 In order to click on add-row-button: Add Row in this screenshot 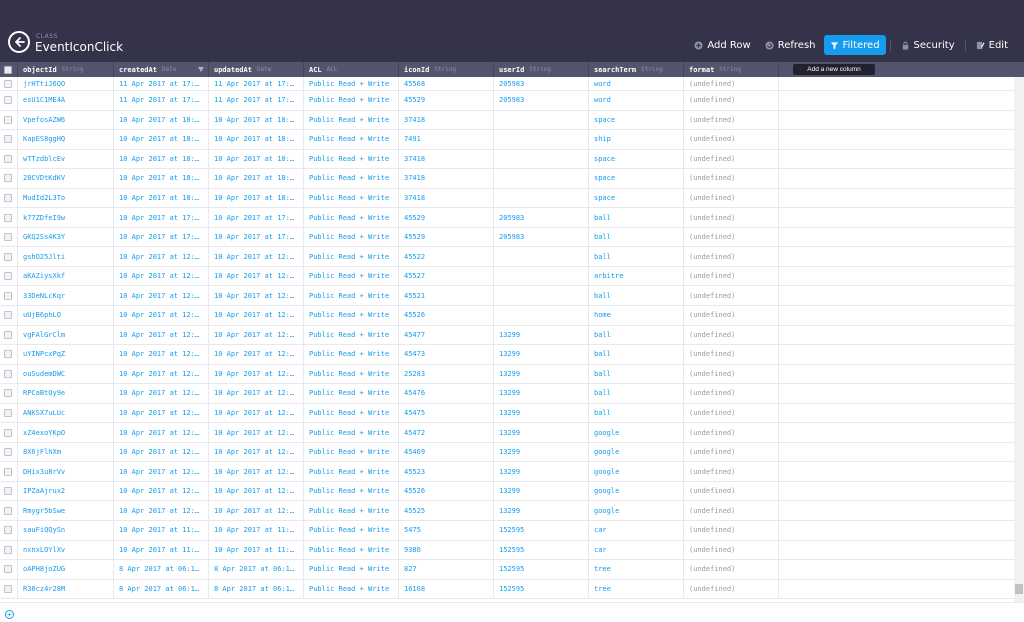, I will do `click(722, 45)`.